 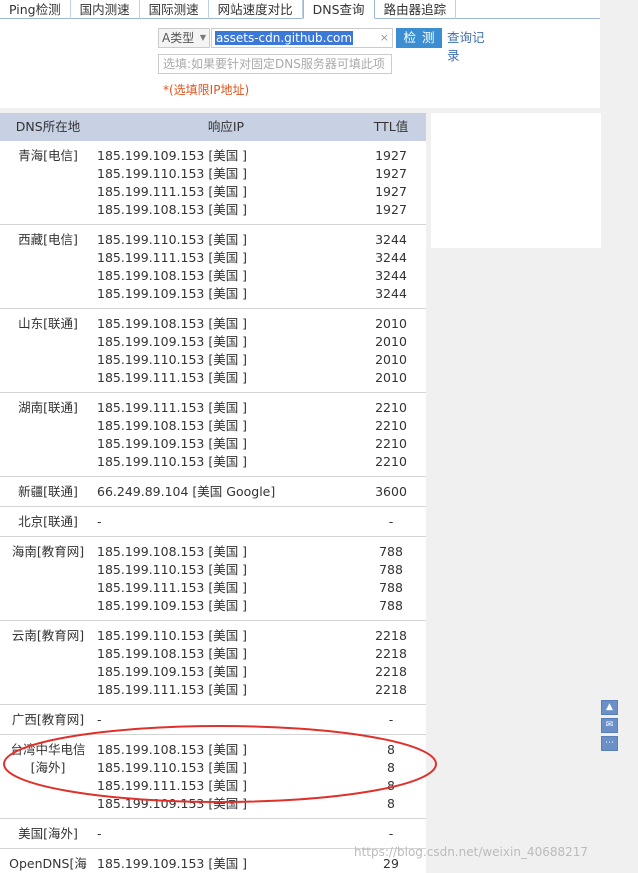 What do you see at coordinates (338, 9) in the screenshot?
I see `tab-4: DNS查询` at bounding box center [338, 9].